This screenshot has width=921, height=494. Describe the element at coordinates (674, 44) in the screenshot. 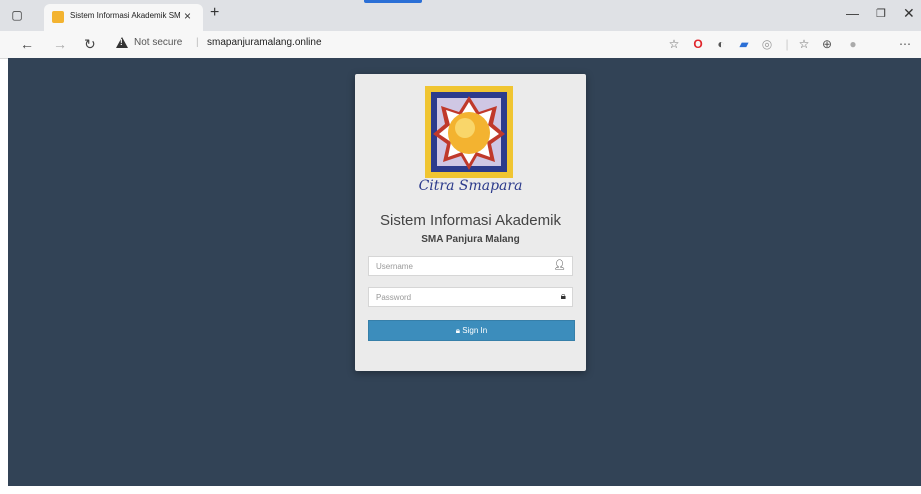

I see `favorites-star-icon: ☆` at that location.